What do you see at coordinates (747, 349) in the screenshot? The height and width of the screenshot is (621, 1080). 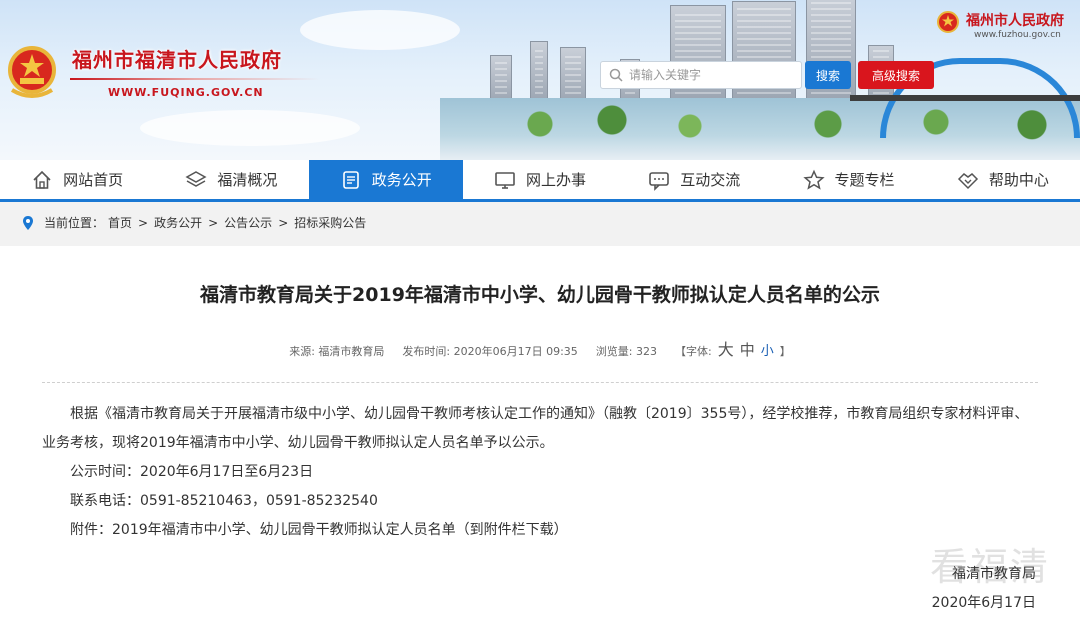 I see `font-size-medium-button: 中` at bounding box center [747, 349].